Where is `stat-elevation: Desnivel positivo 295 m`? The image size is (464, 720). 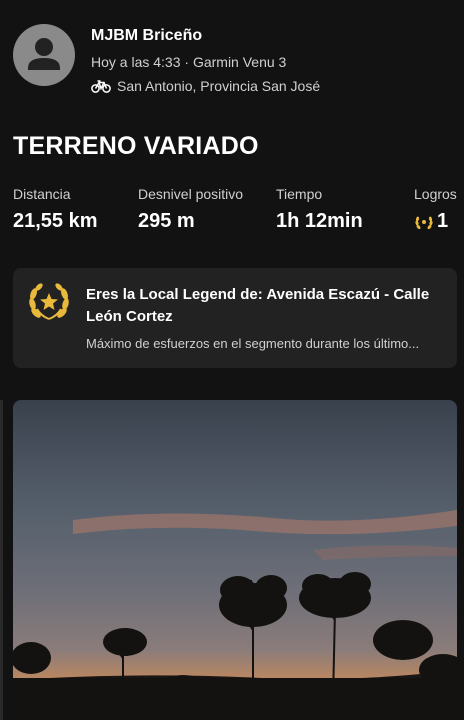
stat-elevation: Desnivel positivo 295 m is located at coordinates (190, 209).